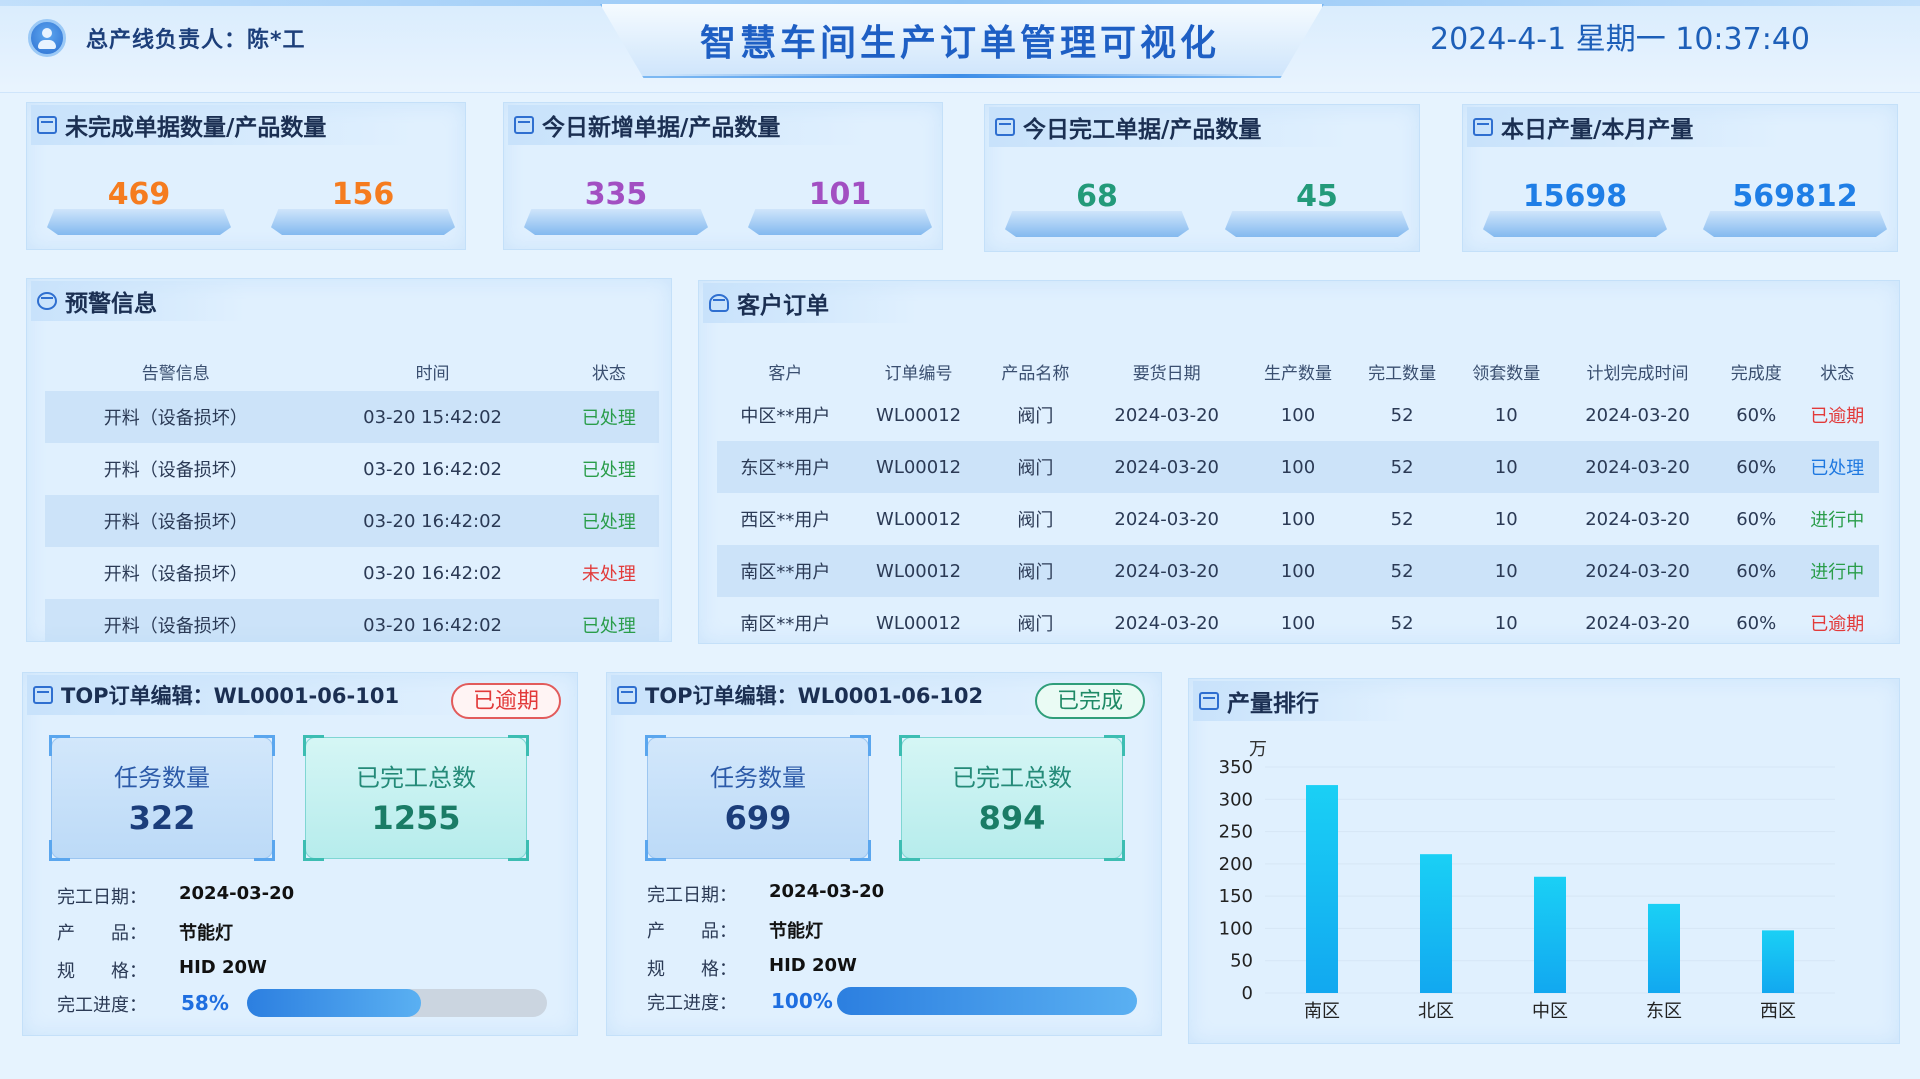  Describe the element at coordinates (432, 521) in the screenshot. I see `warning-time: 03-20 16:42:02` at that location.